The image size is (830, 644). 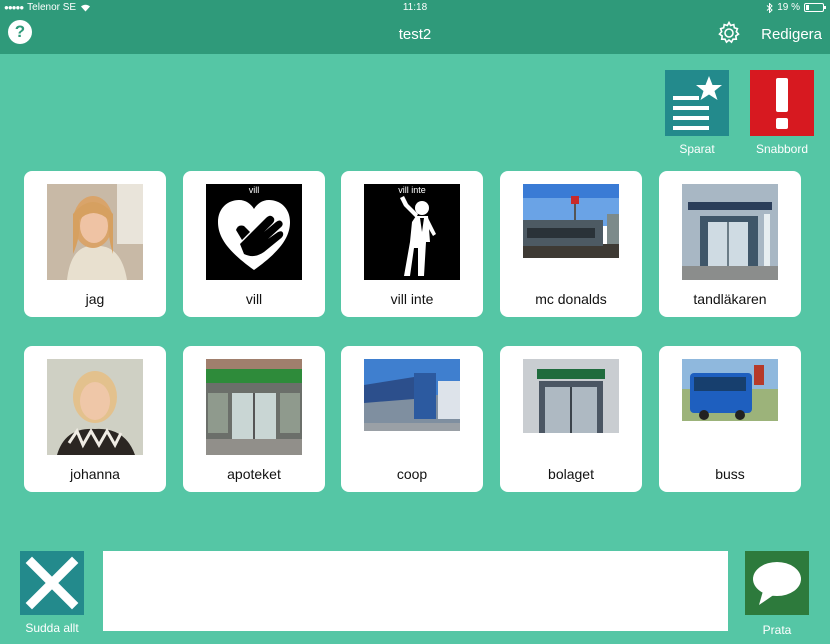 I want to click on card-coop: coop, so click(x=412, y=419).